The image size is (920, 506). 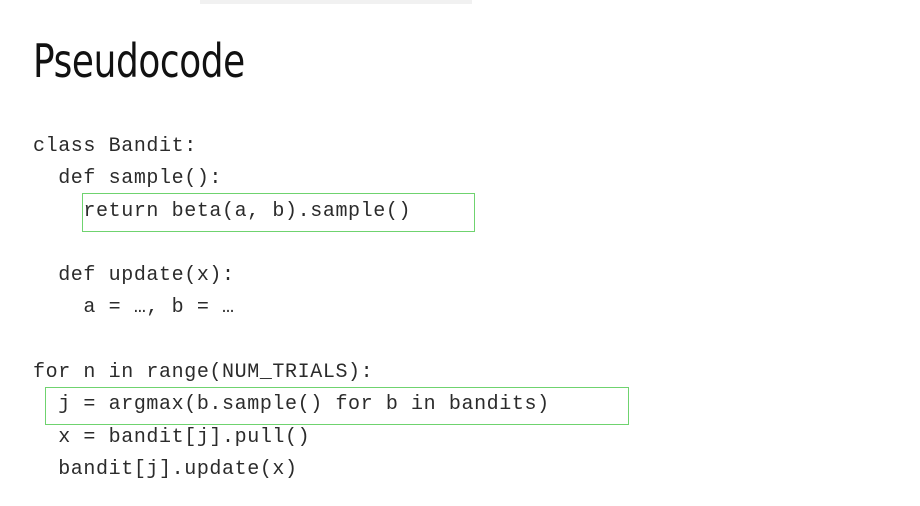 What do you see at coordinates (165, 469) in the screenshot?
I see `code-line-update-call: bandit[j].update(x)` at bounding box center [165, 469].